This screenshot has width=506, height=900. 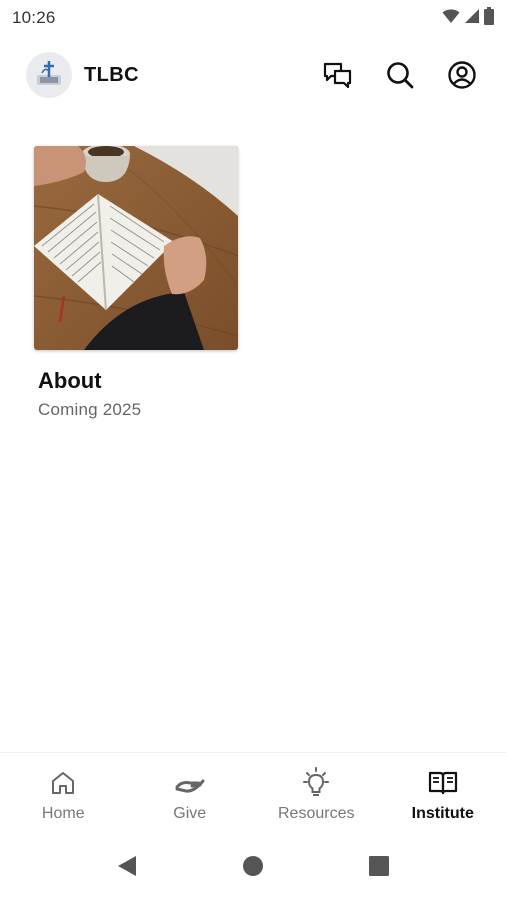 What do you see at coordinates (338, 75) in the screenshot?
I see `chat-icon` at bounding box center [338, 75].